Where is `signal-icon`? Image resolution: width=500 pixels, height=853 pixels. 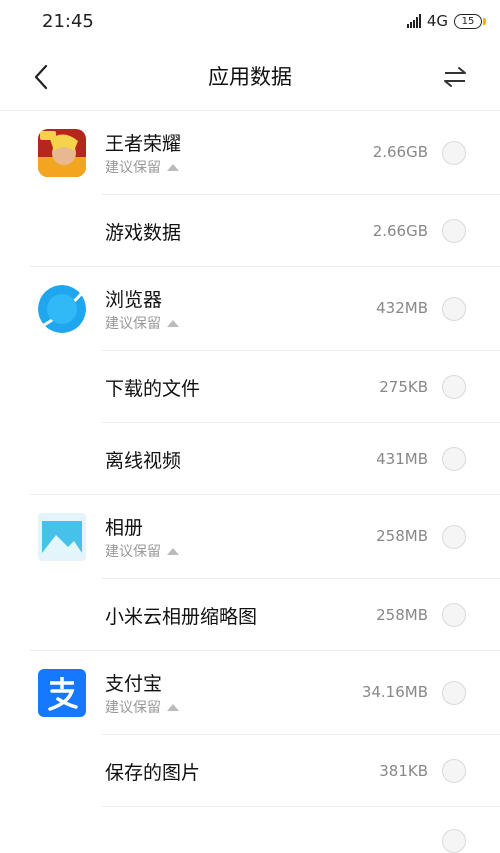 signal-icon is located at coordinates (413, 21).